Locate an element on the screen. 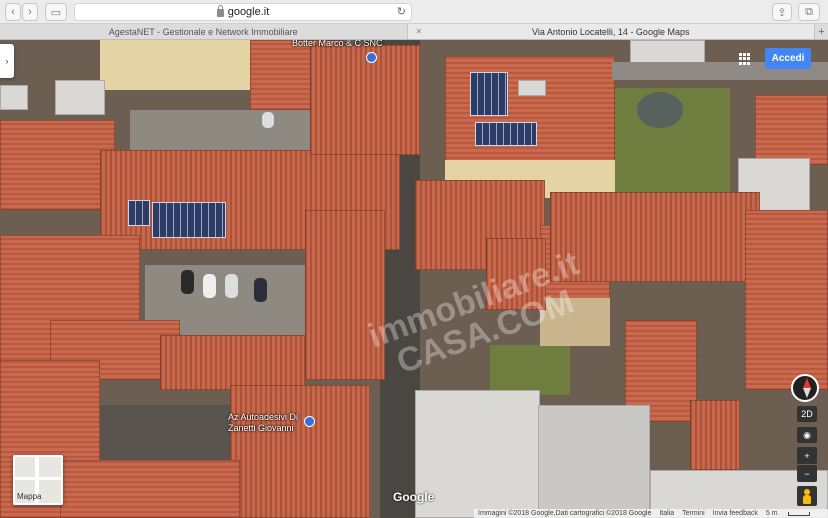 Image resolution: width=828 pixels, height=518 pixels. pool-cover is located at coordinates (660, 110).